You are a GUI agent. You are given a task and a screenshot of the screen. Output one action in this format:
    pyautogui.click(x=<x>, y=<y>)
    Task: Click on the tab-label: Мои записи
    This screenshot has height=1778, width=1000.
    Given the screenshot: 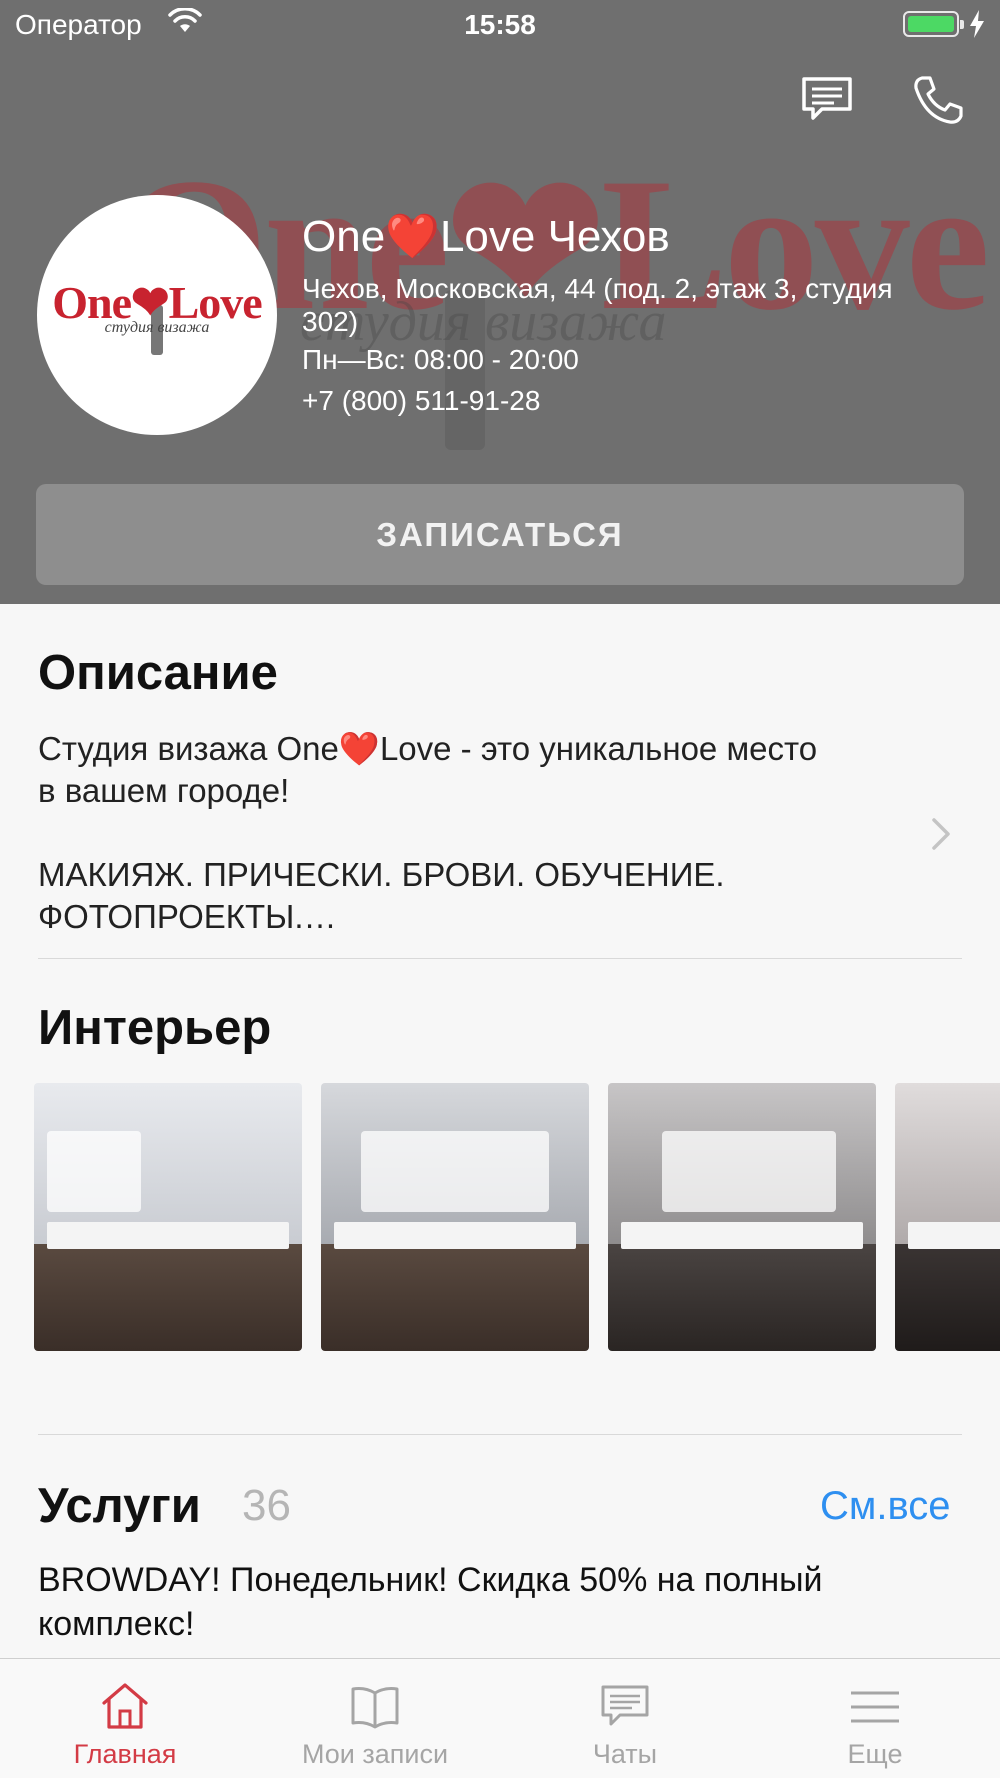 What is the action you would take?
    pyautogui.click(x=375, y=1754)
    